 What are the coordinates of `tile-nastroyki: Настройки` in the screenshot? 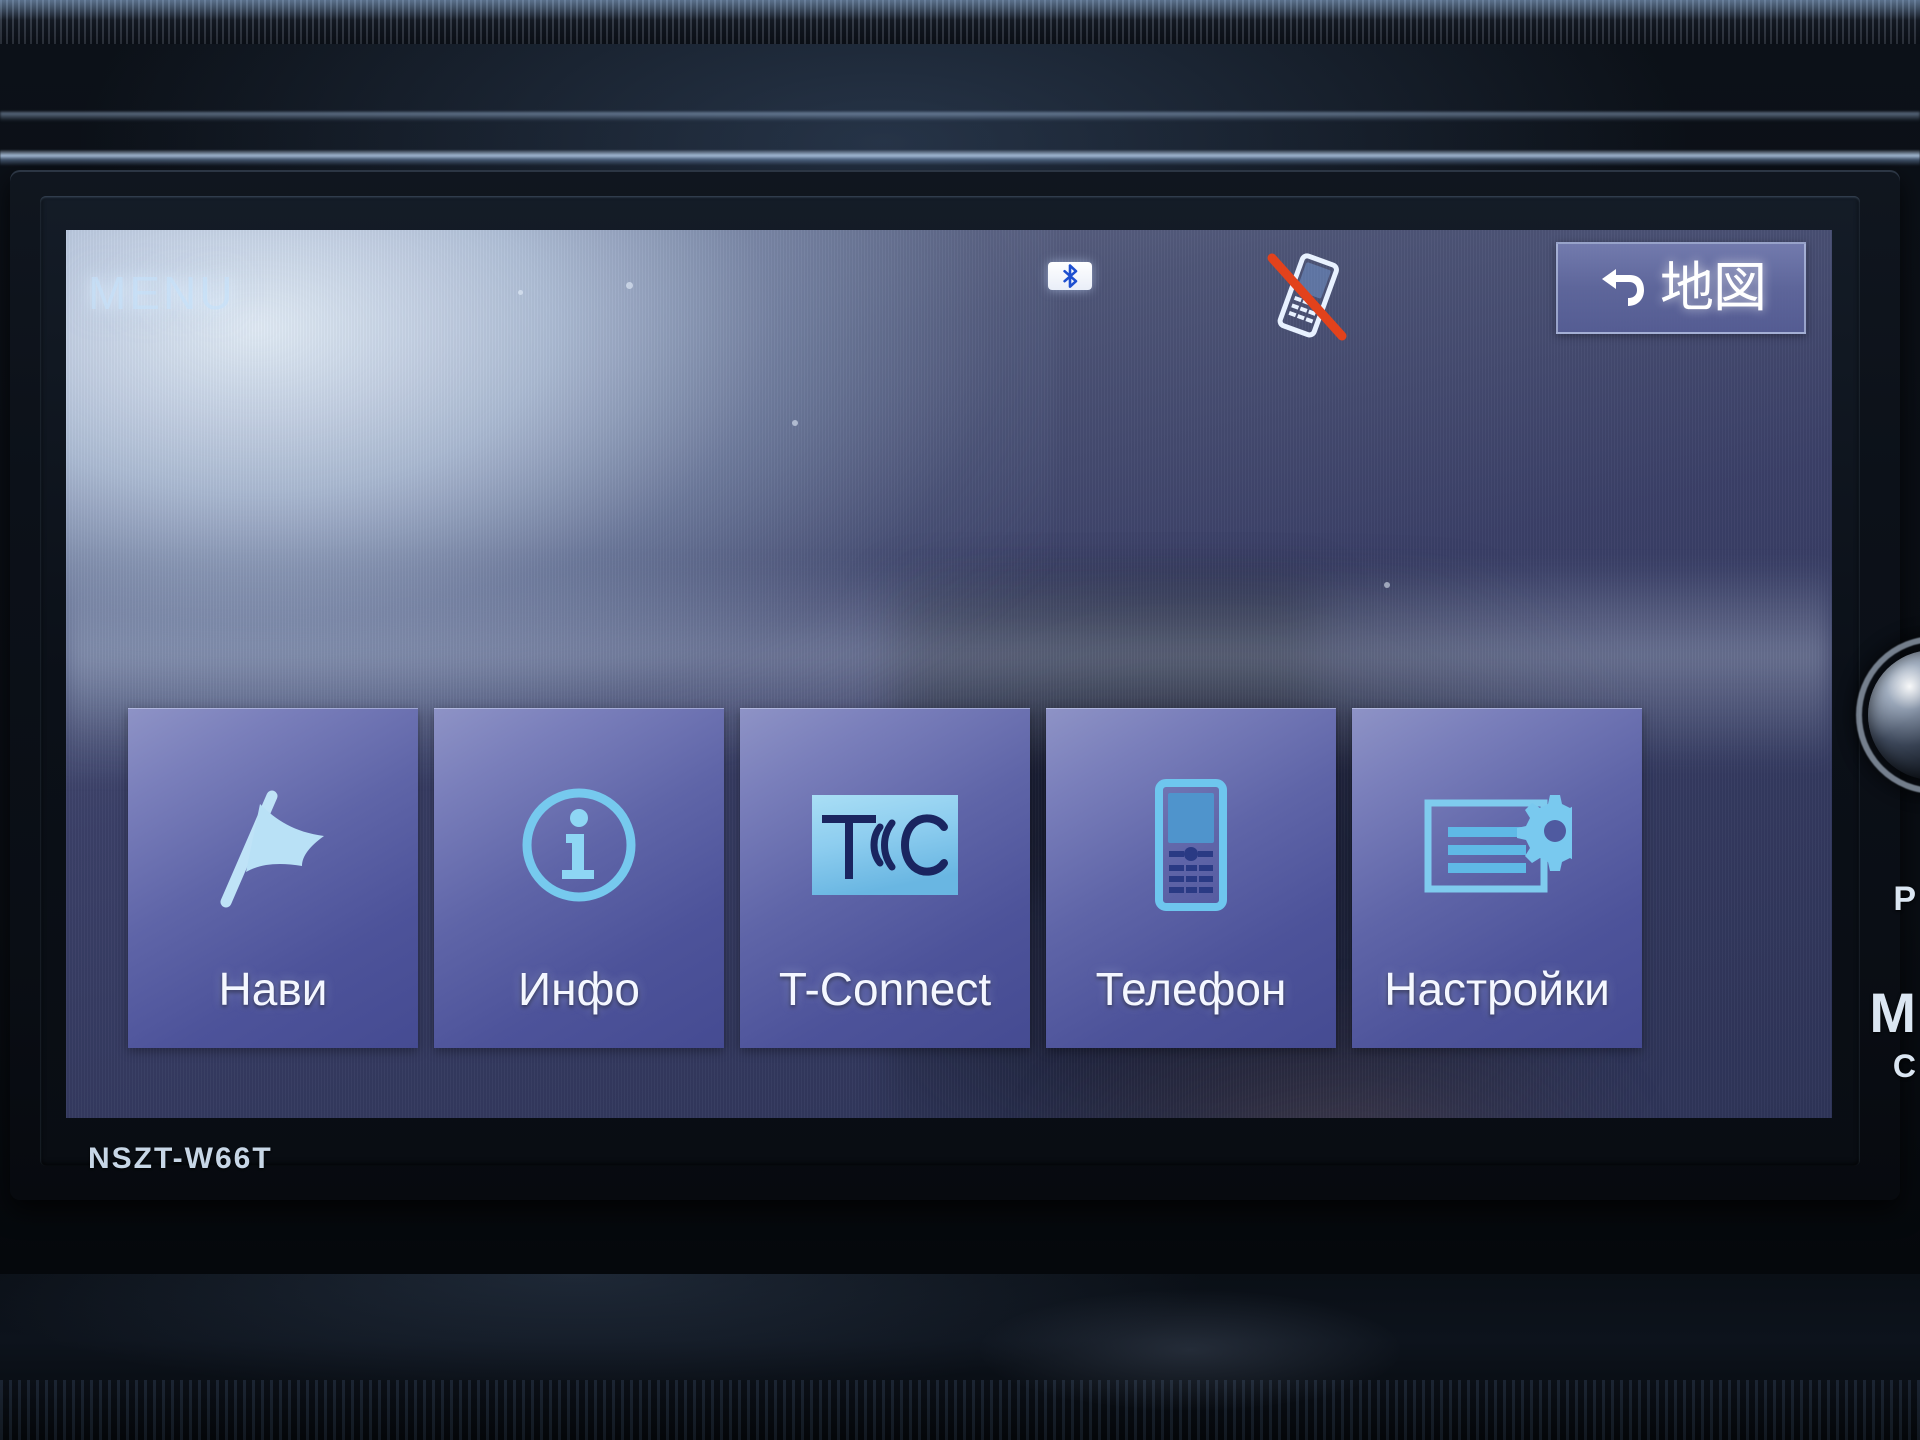 It's located at (1497, 878).